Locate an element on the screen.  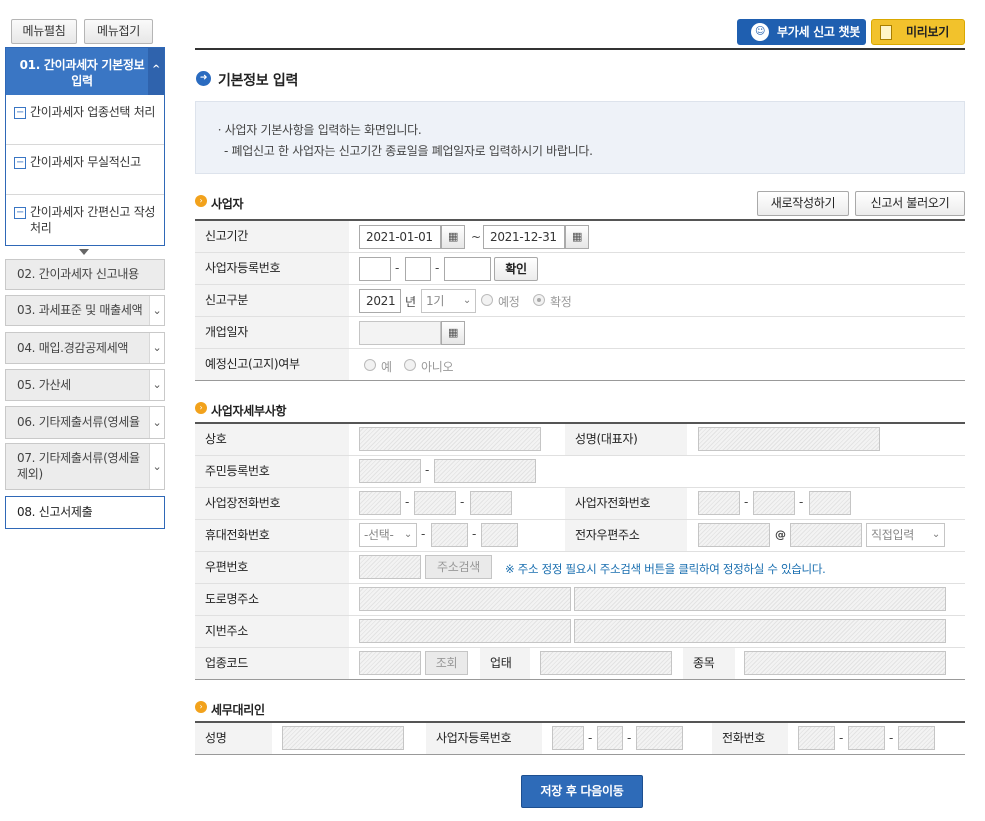
regno-part3-input is located at coordinates (467, 269).